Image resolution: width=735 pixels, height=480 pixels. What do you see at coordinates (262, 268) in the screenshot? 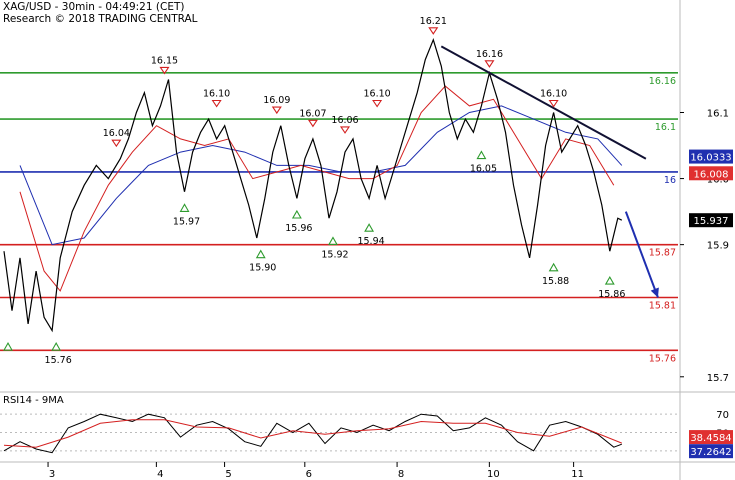
I see `trough-label-3: 15.90` at bounding box center [262, 268].